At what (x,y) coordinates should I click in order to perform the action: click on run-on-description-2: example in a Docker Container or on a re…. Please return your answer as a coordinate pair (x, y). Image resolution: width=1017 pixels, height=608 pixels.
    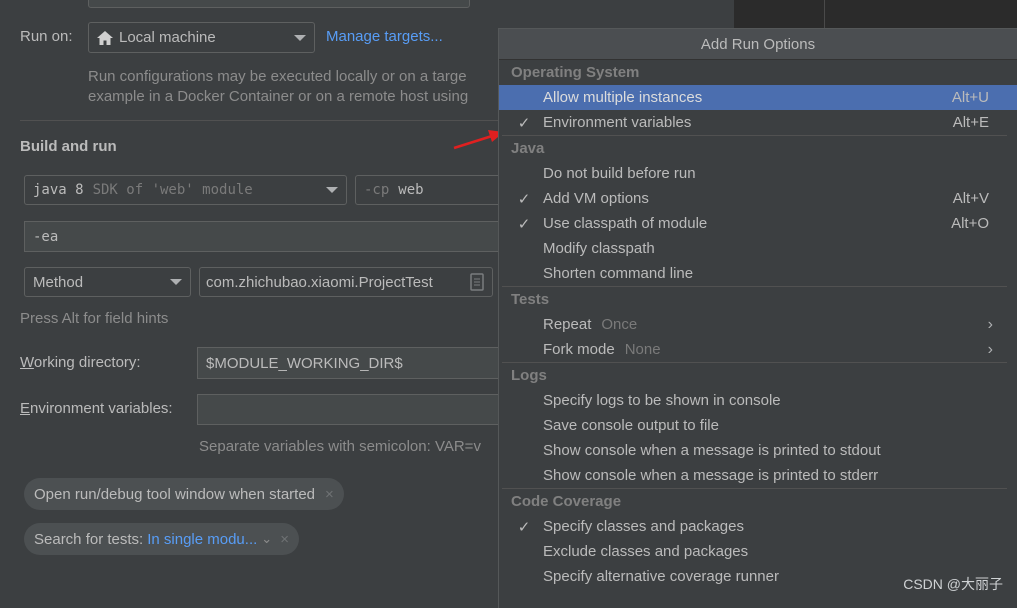
    Looking at the image, I should click on (278, 96).